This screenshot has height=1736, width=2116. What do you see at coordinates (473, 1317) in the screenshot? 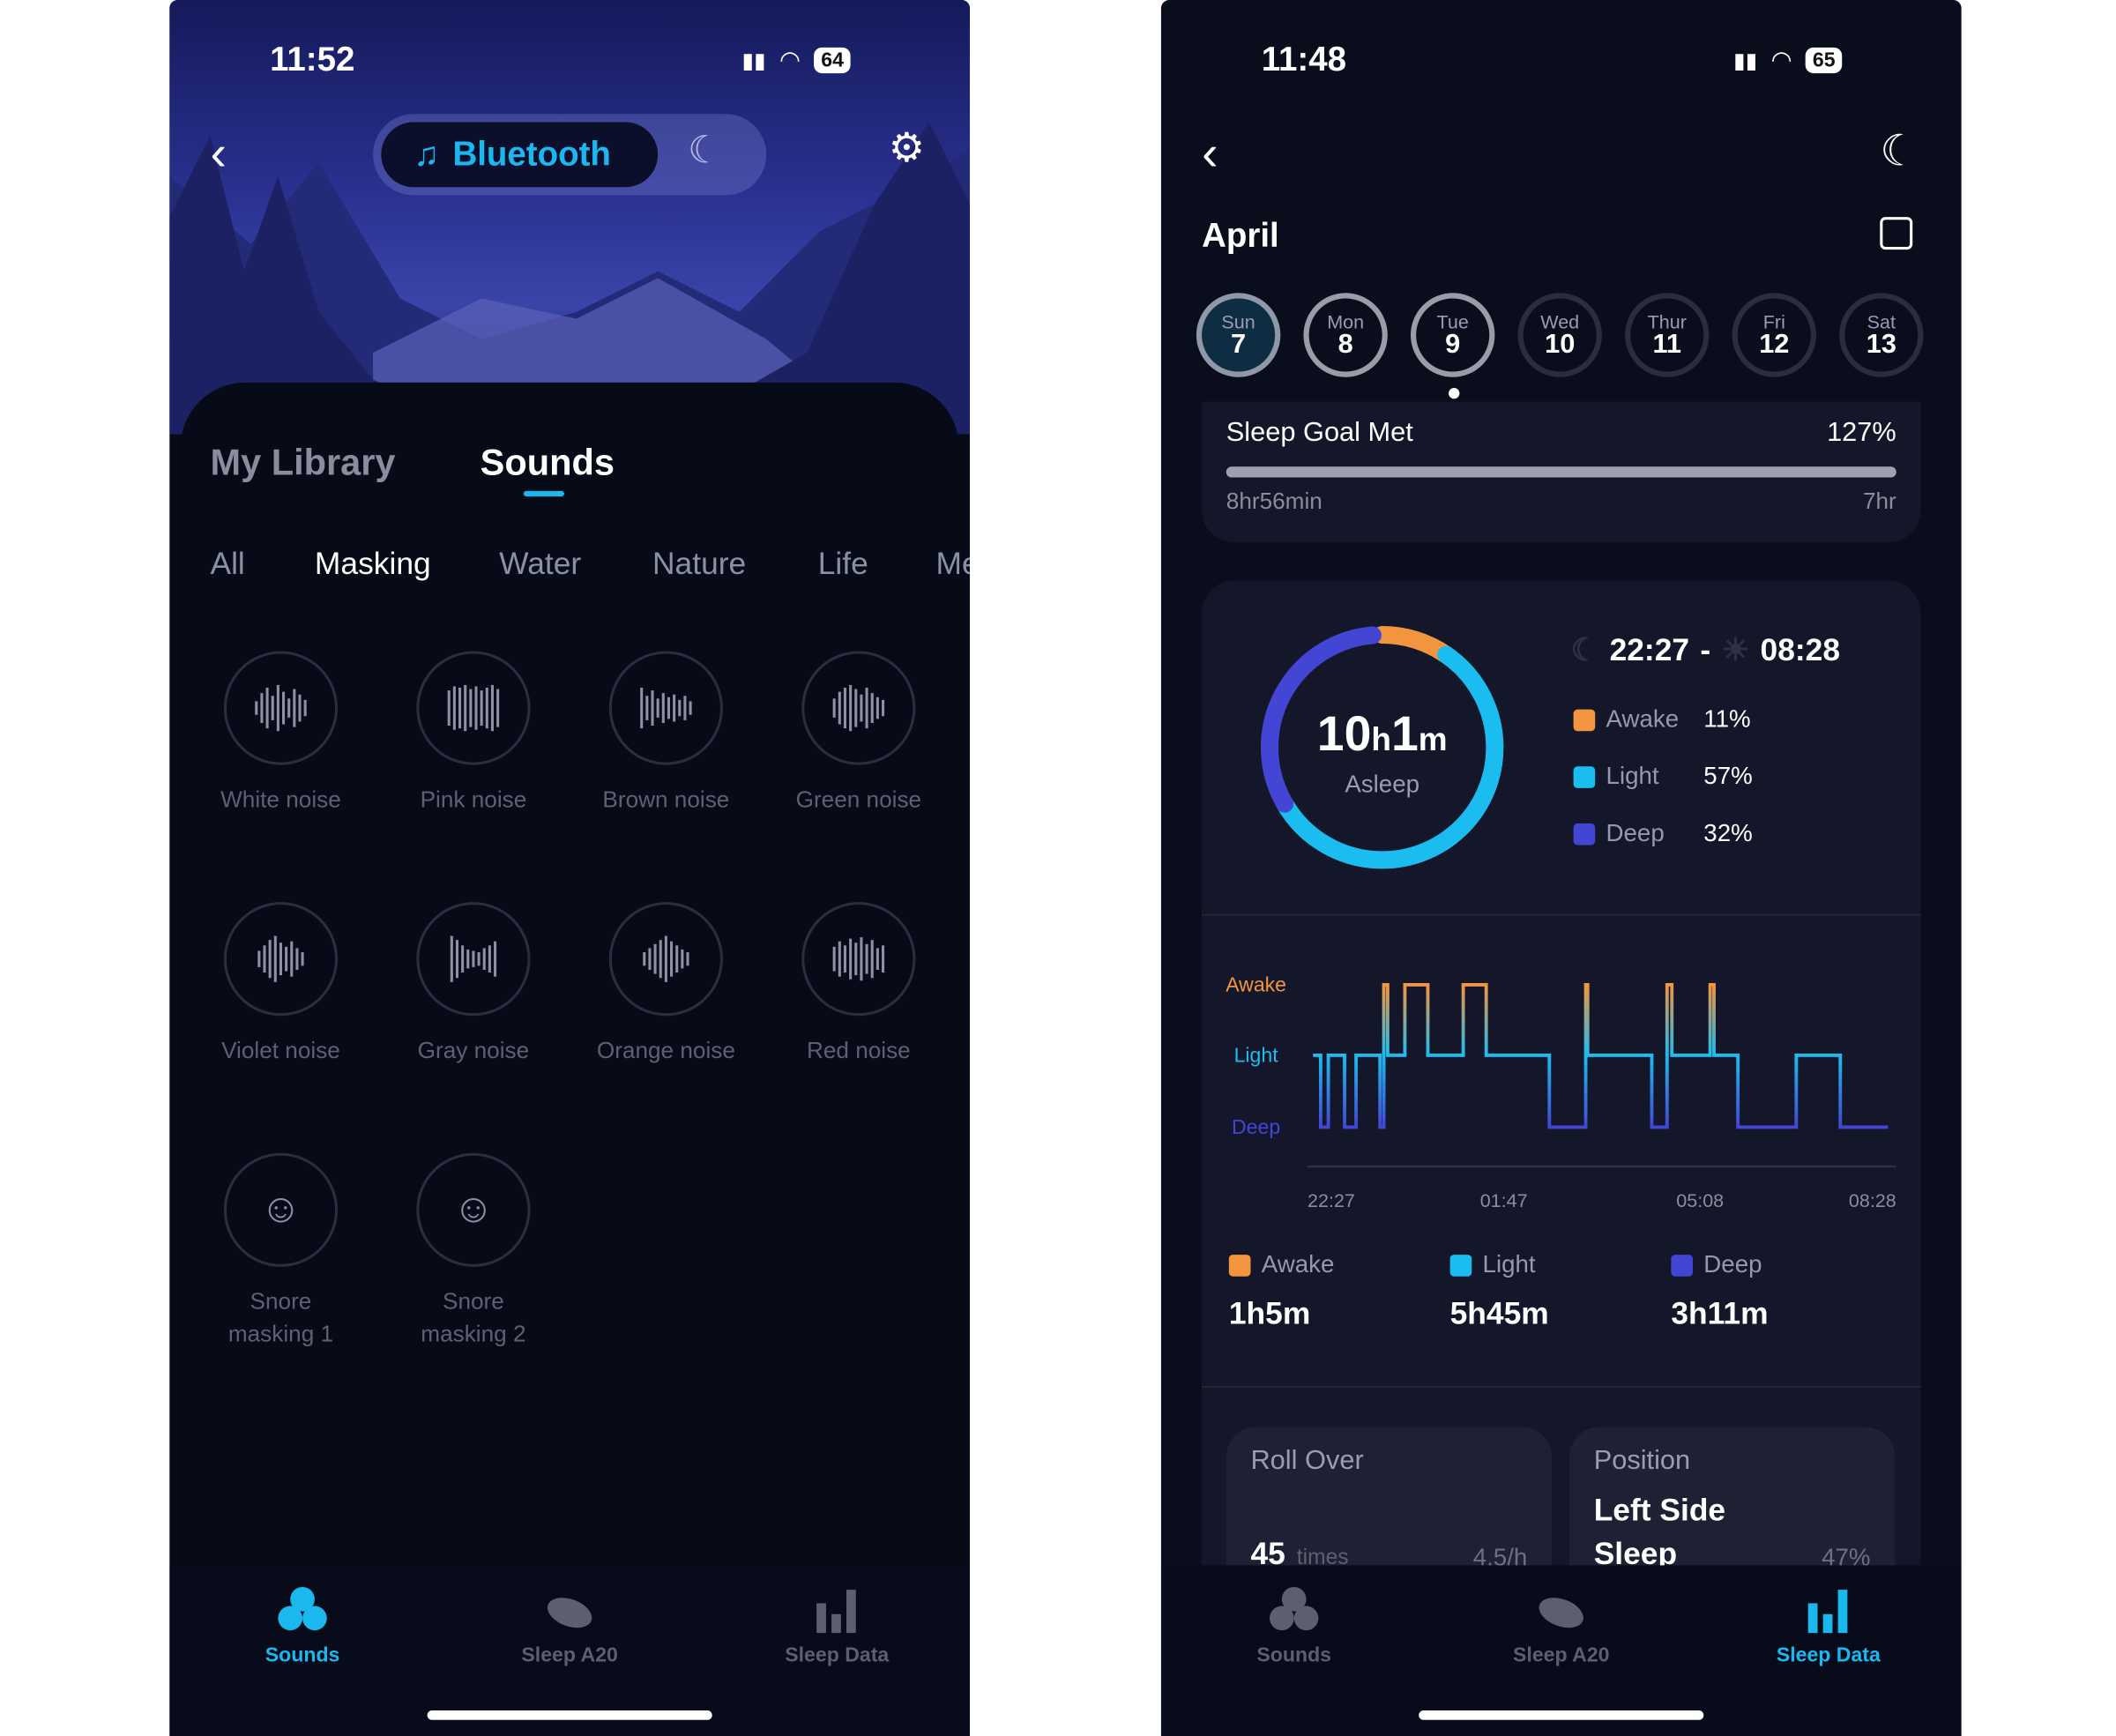
I see `sound-label: Snore masking 2` at bounding box center [473, 1317].